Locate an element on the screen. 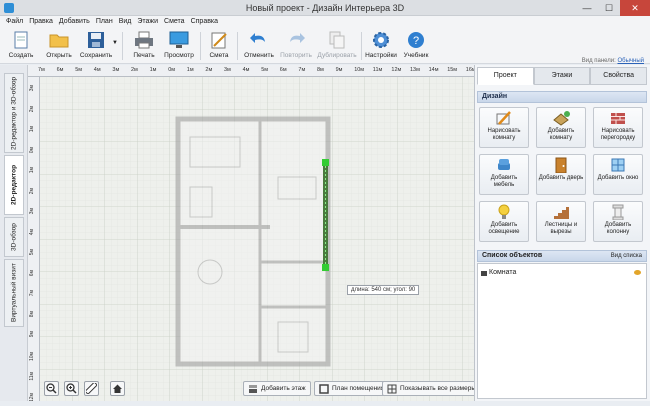 The width and height of the screenshot is (650, 406). tab-project: Проект is located at coordinates (505, 76).